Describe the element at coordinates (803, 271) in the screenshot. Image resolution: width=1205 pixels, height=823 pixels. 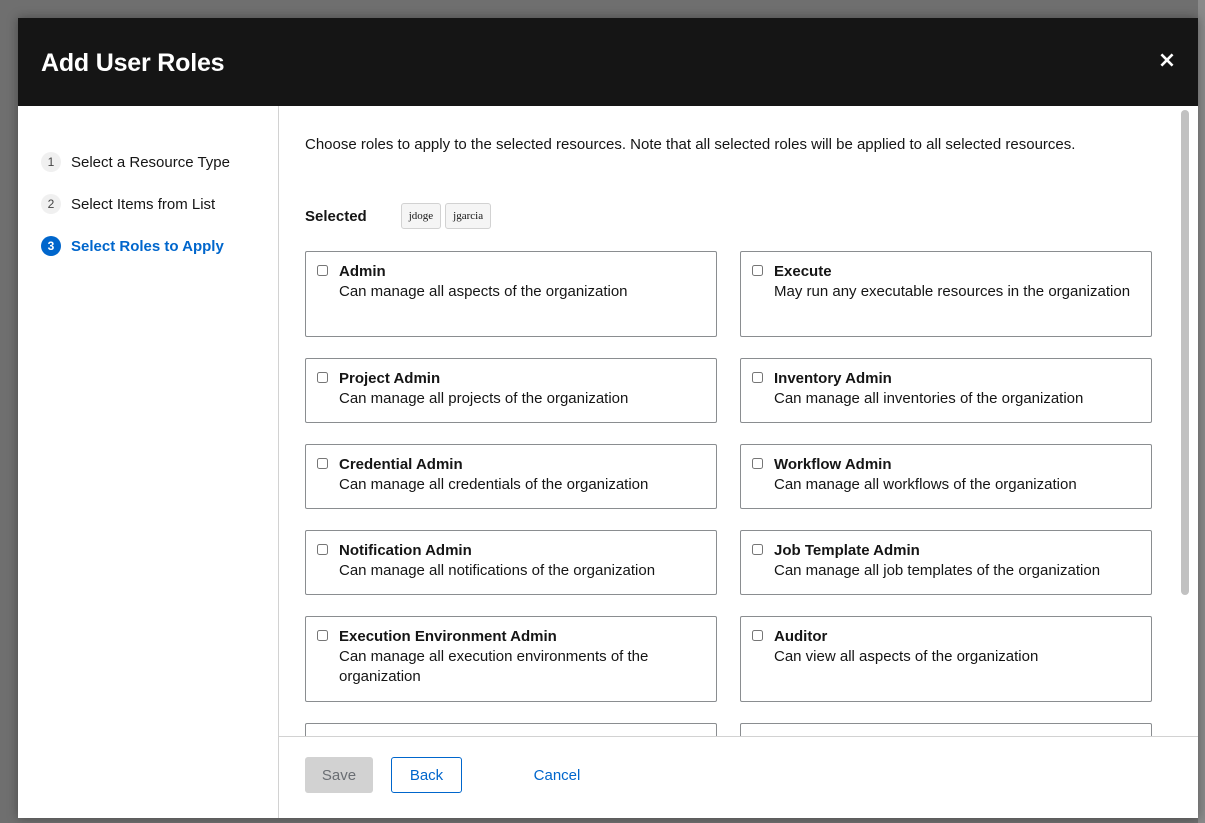
I see `role-name: Execute` at that location.